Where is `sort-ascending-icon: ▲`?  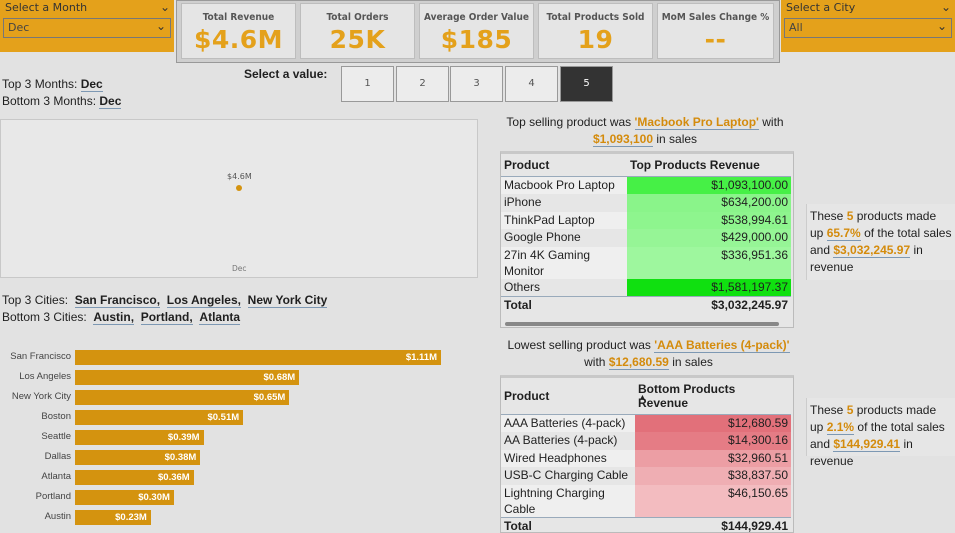
sort-ascending-icon: ▲ is located at coordinates (642, 397).